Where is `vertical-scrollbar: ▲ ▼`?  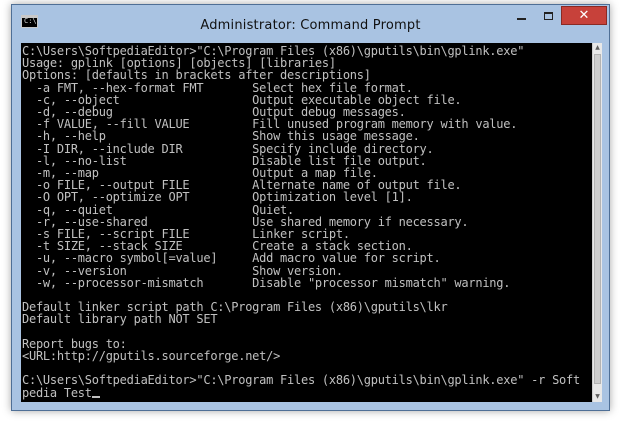 vertical-scrollbar: ▲ ▼ is located at coordinates (597, 222).